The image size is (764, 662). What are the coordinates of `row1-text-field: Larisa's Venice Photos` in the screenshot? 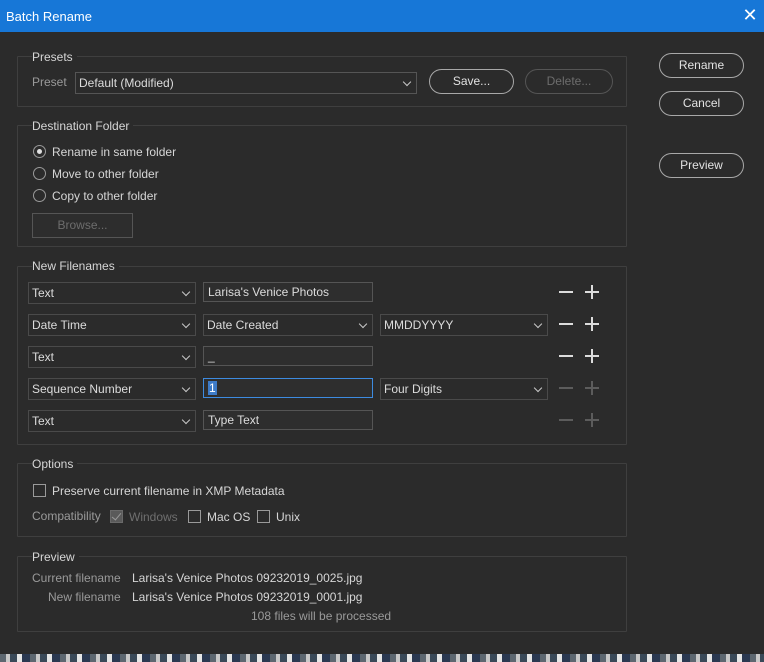 It's located at (288, 292).